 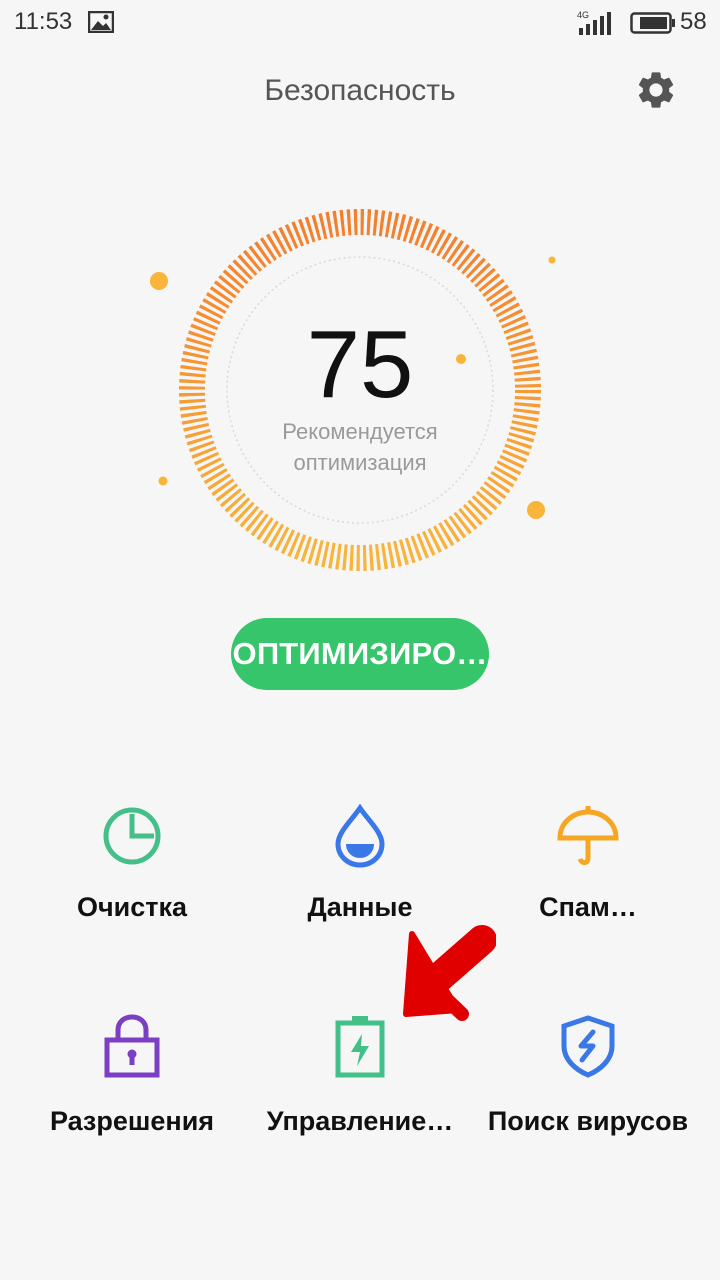 I want to click on page-title: Безопасность, so click(x=360, y=90).